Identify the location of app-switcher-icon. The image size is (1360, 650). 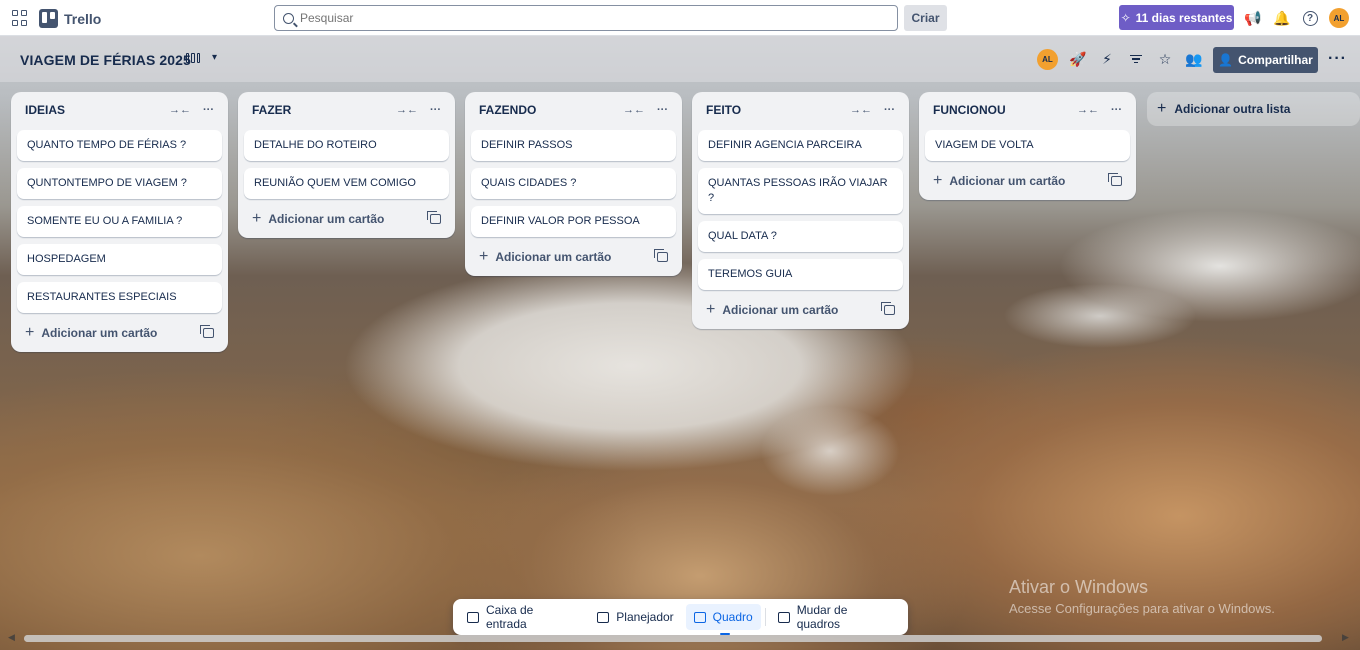
(20, 18).